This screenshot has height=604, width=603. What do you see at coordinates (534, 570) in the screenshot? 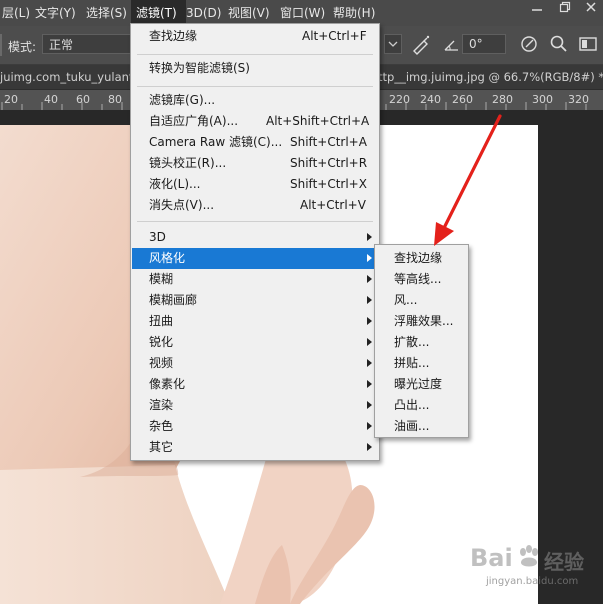
I see `baidu-jingyan-watermark: Bai 经验 jingyan.baidu.com` at bounding box center [534, 570].